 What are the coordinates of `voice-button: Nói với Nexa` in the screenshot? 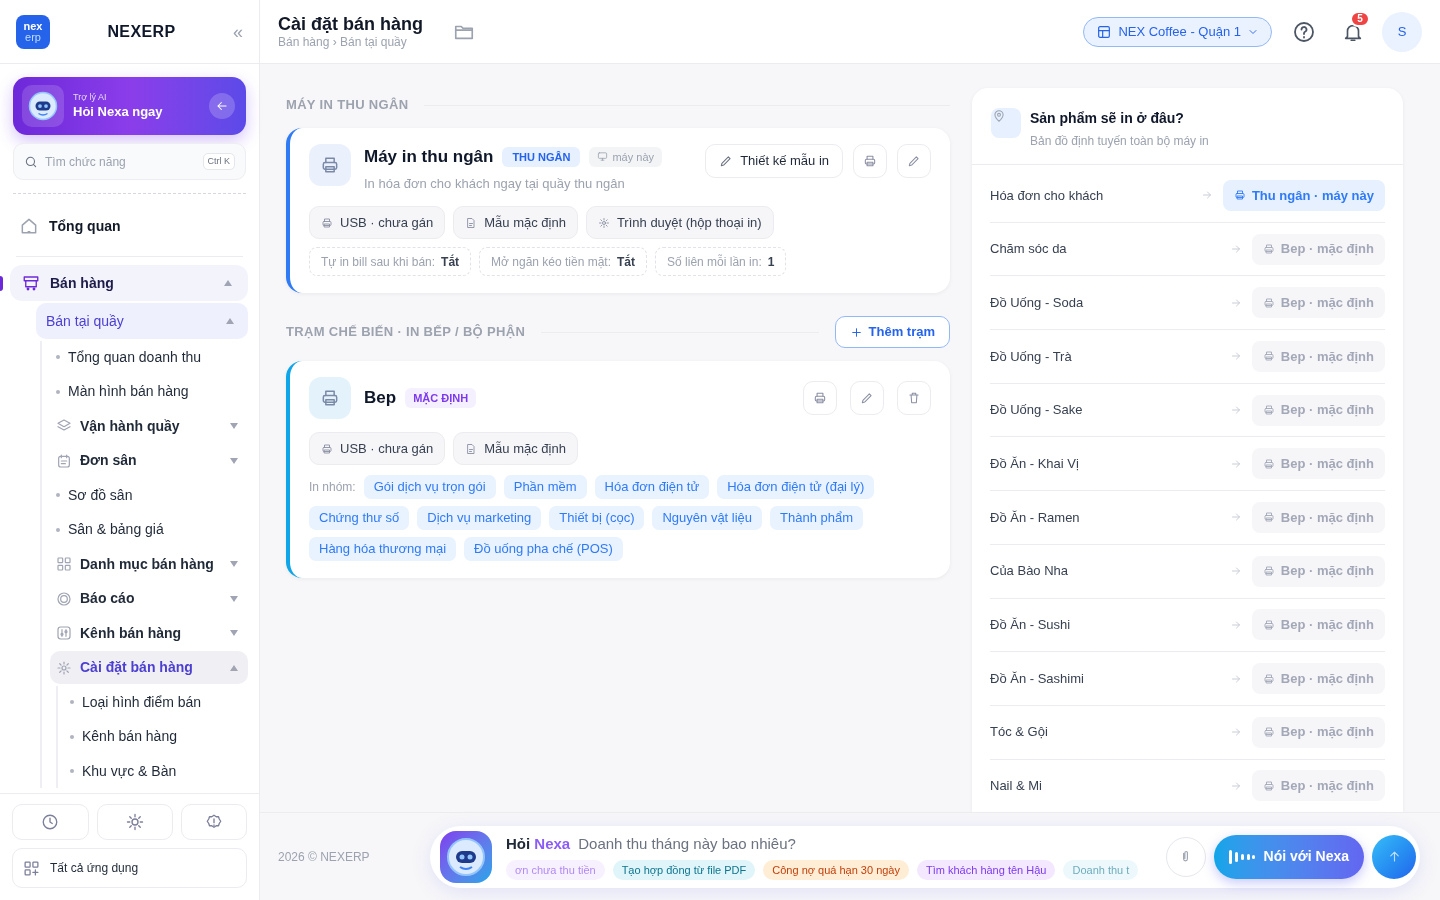 It's located at (1288, 856).